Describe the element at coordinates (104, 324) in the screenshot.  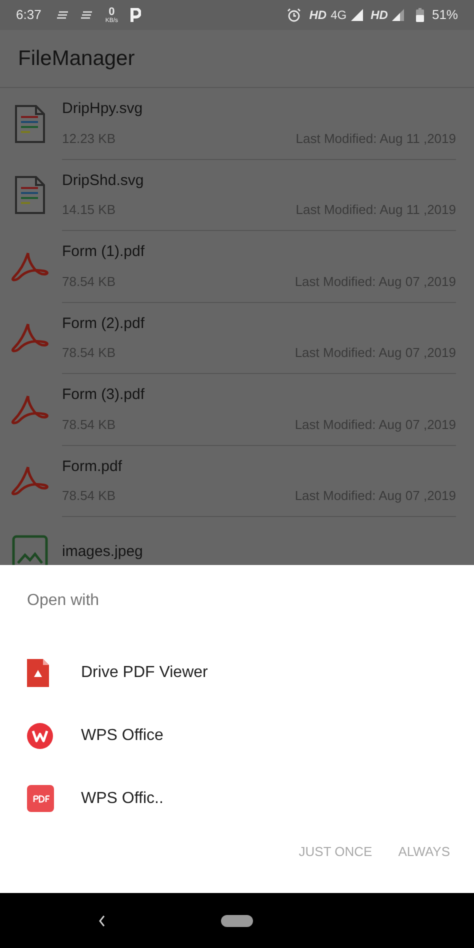
I see `file-name: Form (2).pdf` at that location.